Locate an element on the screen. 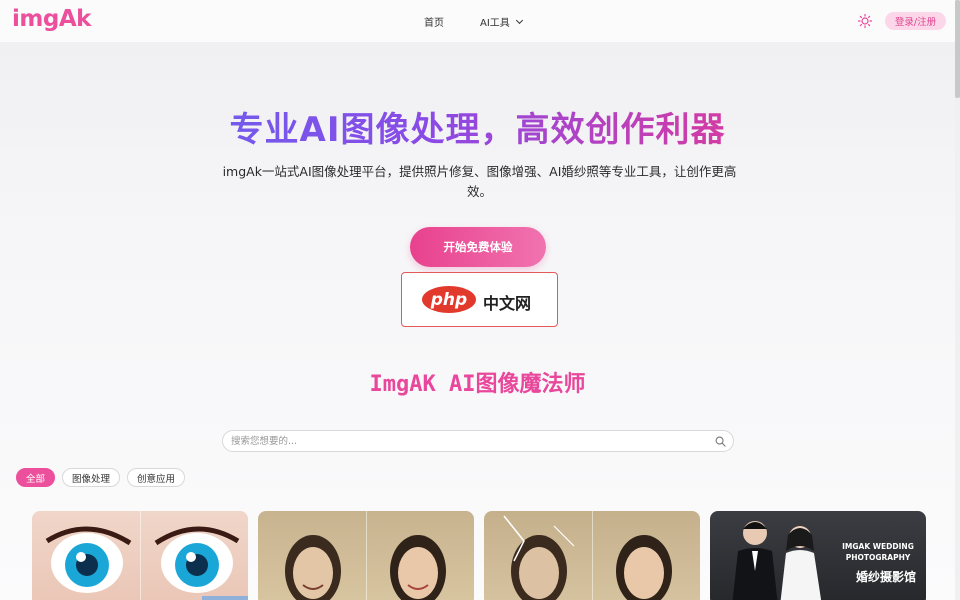 This screenshot has width=960, height=600. sun-icon is located at coordinates (865, 21).